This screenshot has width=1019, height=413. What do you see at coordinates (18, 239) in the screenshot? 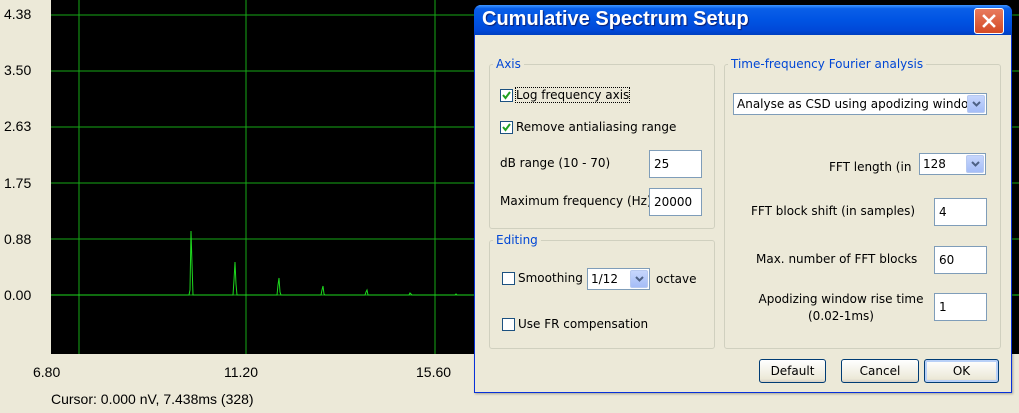
I see `y-tick-label: 0.88` at bounding box center [18, 239].